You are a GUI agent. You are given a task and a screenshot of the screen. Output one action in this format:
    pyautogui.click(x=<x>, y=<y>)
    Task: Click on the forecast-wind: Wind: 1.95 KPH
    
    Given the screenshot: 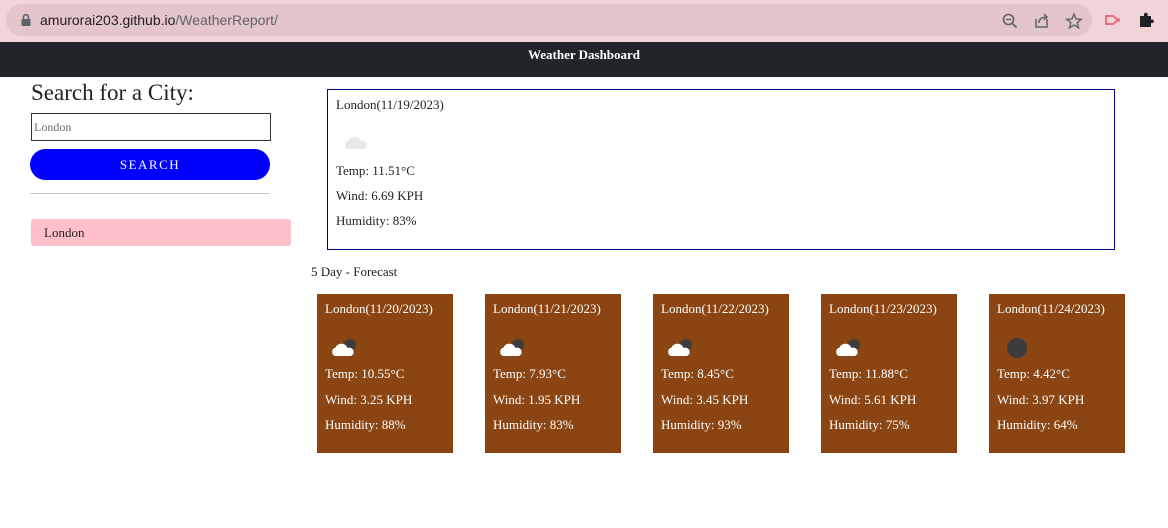 What is the action you would take?
    pyautogui.click(x=537, y=399)
    